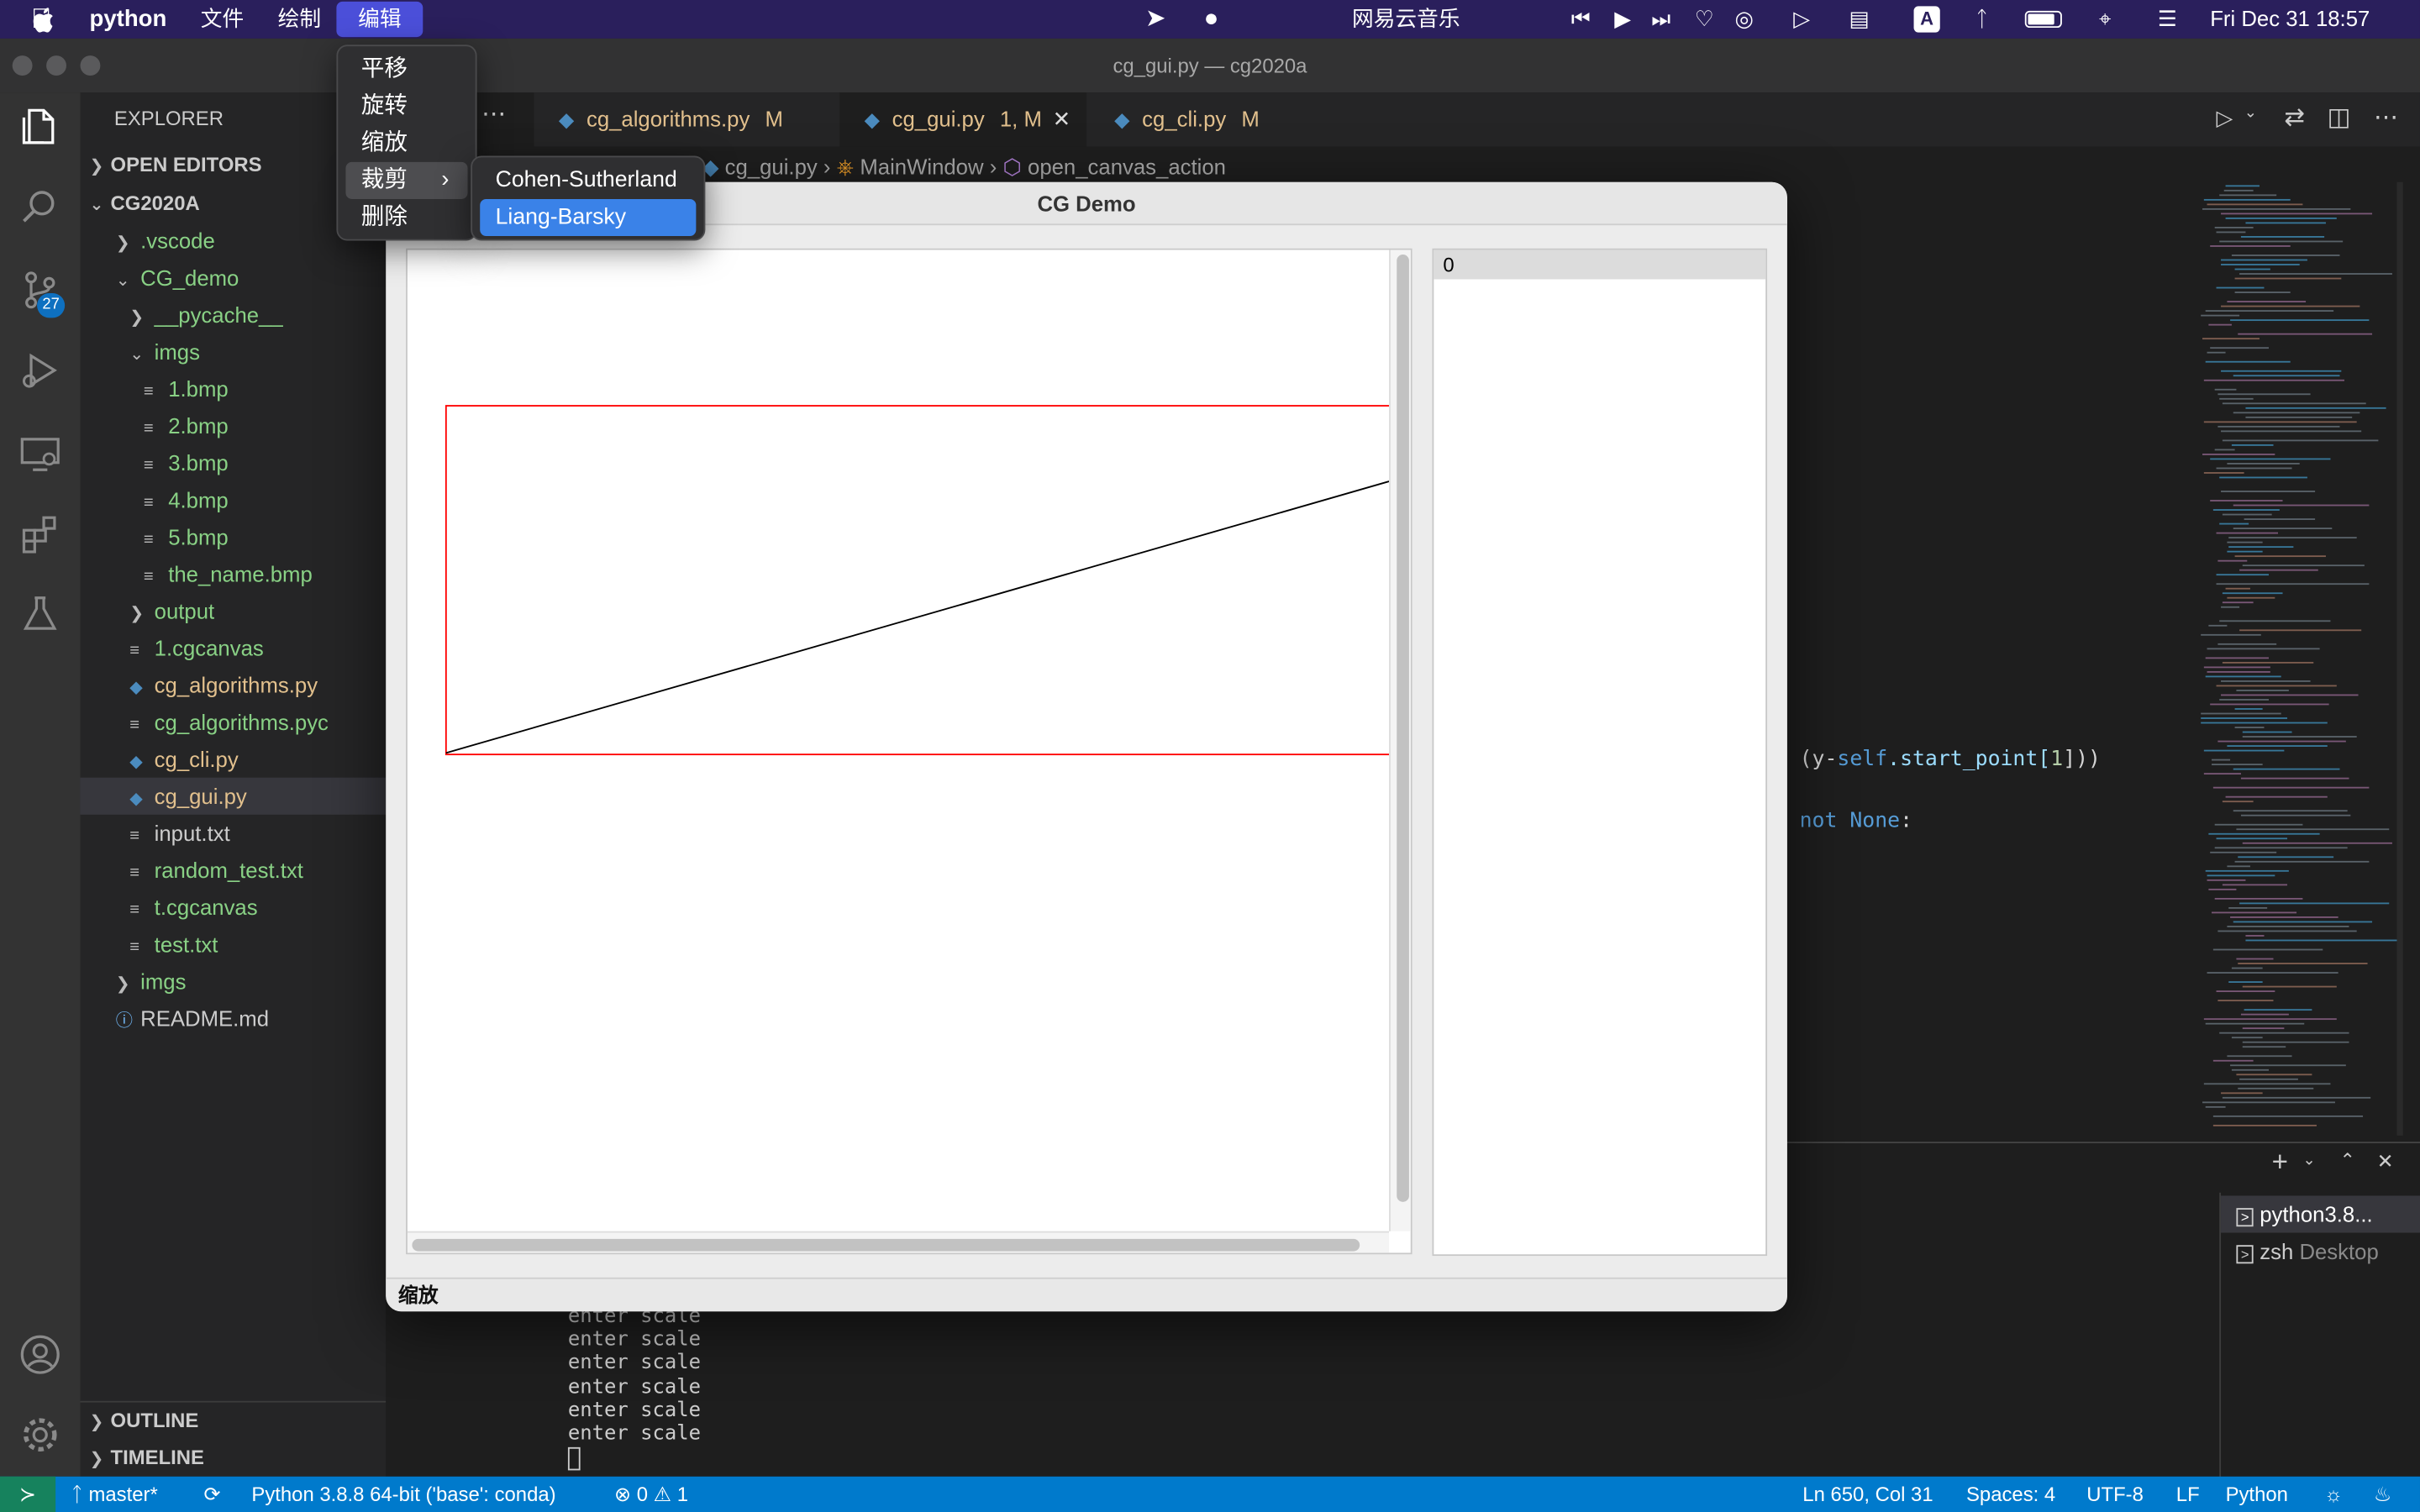  Describe the element at coordinates (234, 870) in the screenshot. I see `tree-item: ≡ random_test.txt` at that location.